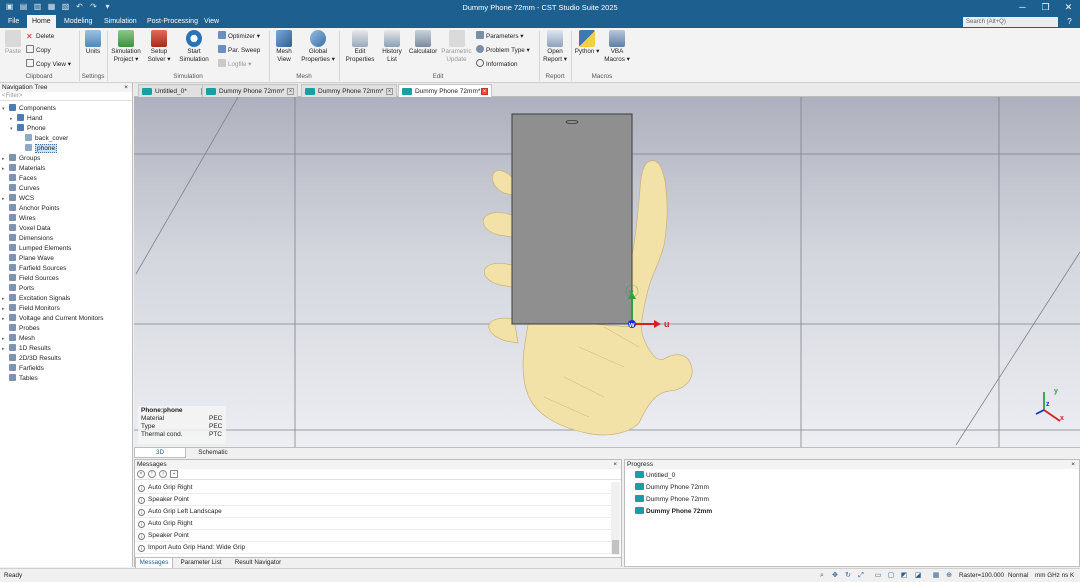 This screenshot has width=1080, height=582. I want to click on tree-item: Probes, so click(21, 329).